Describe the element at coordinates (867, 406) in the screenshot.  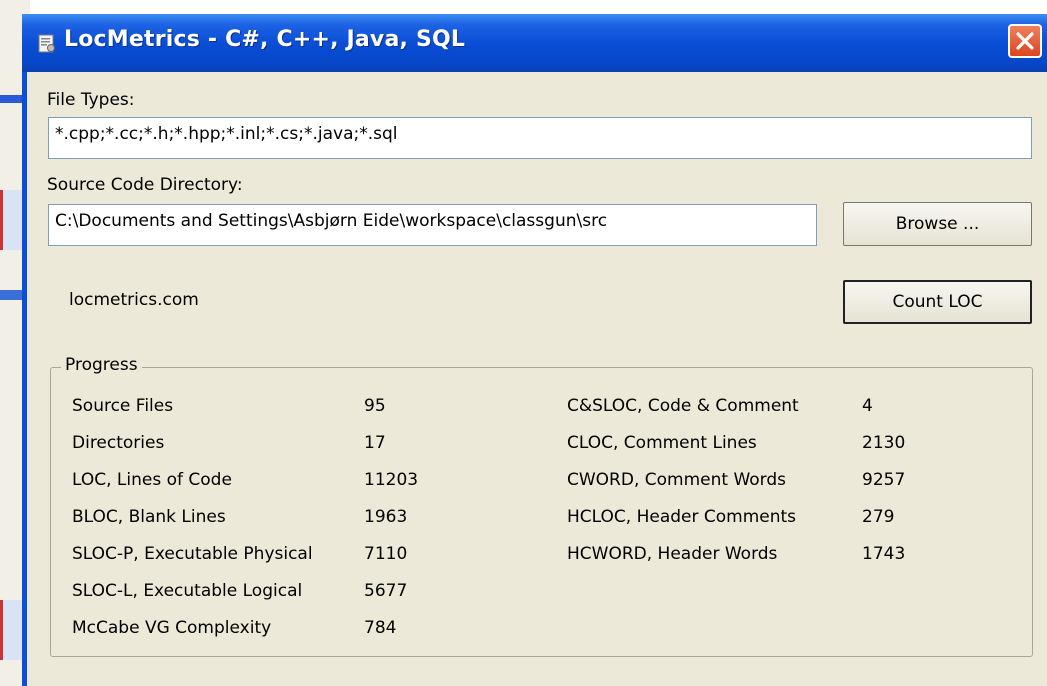
I see `stat-value: 4` at that location.